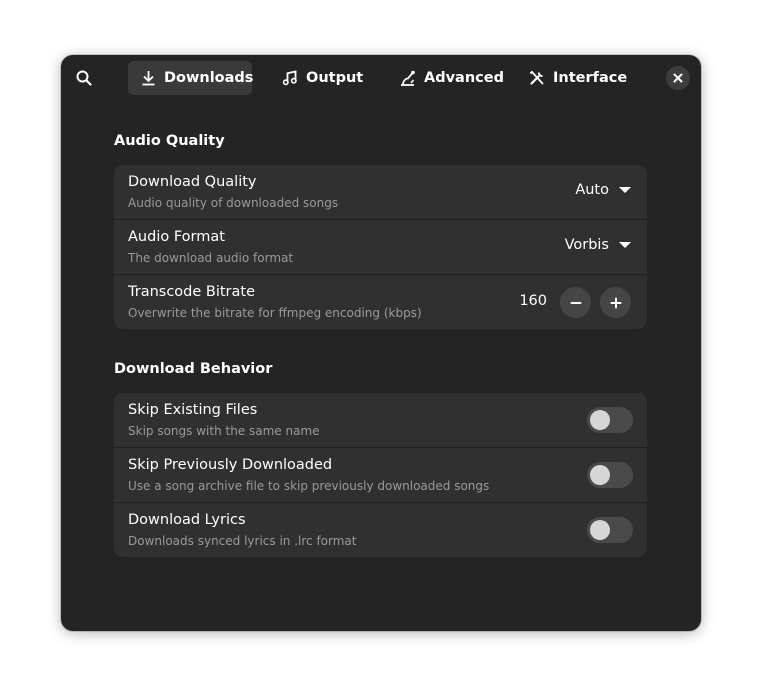 This screenshot has height=698, width=762. Describe the element at coordinates (148, 78) in the screenshot. I see `download-icon` at that location.